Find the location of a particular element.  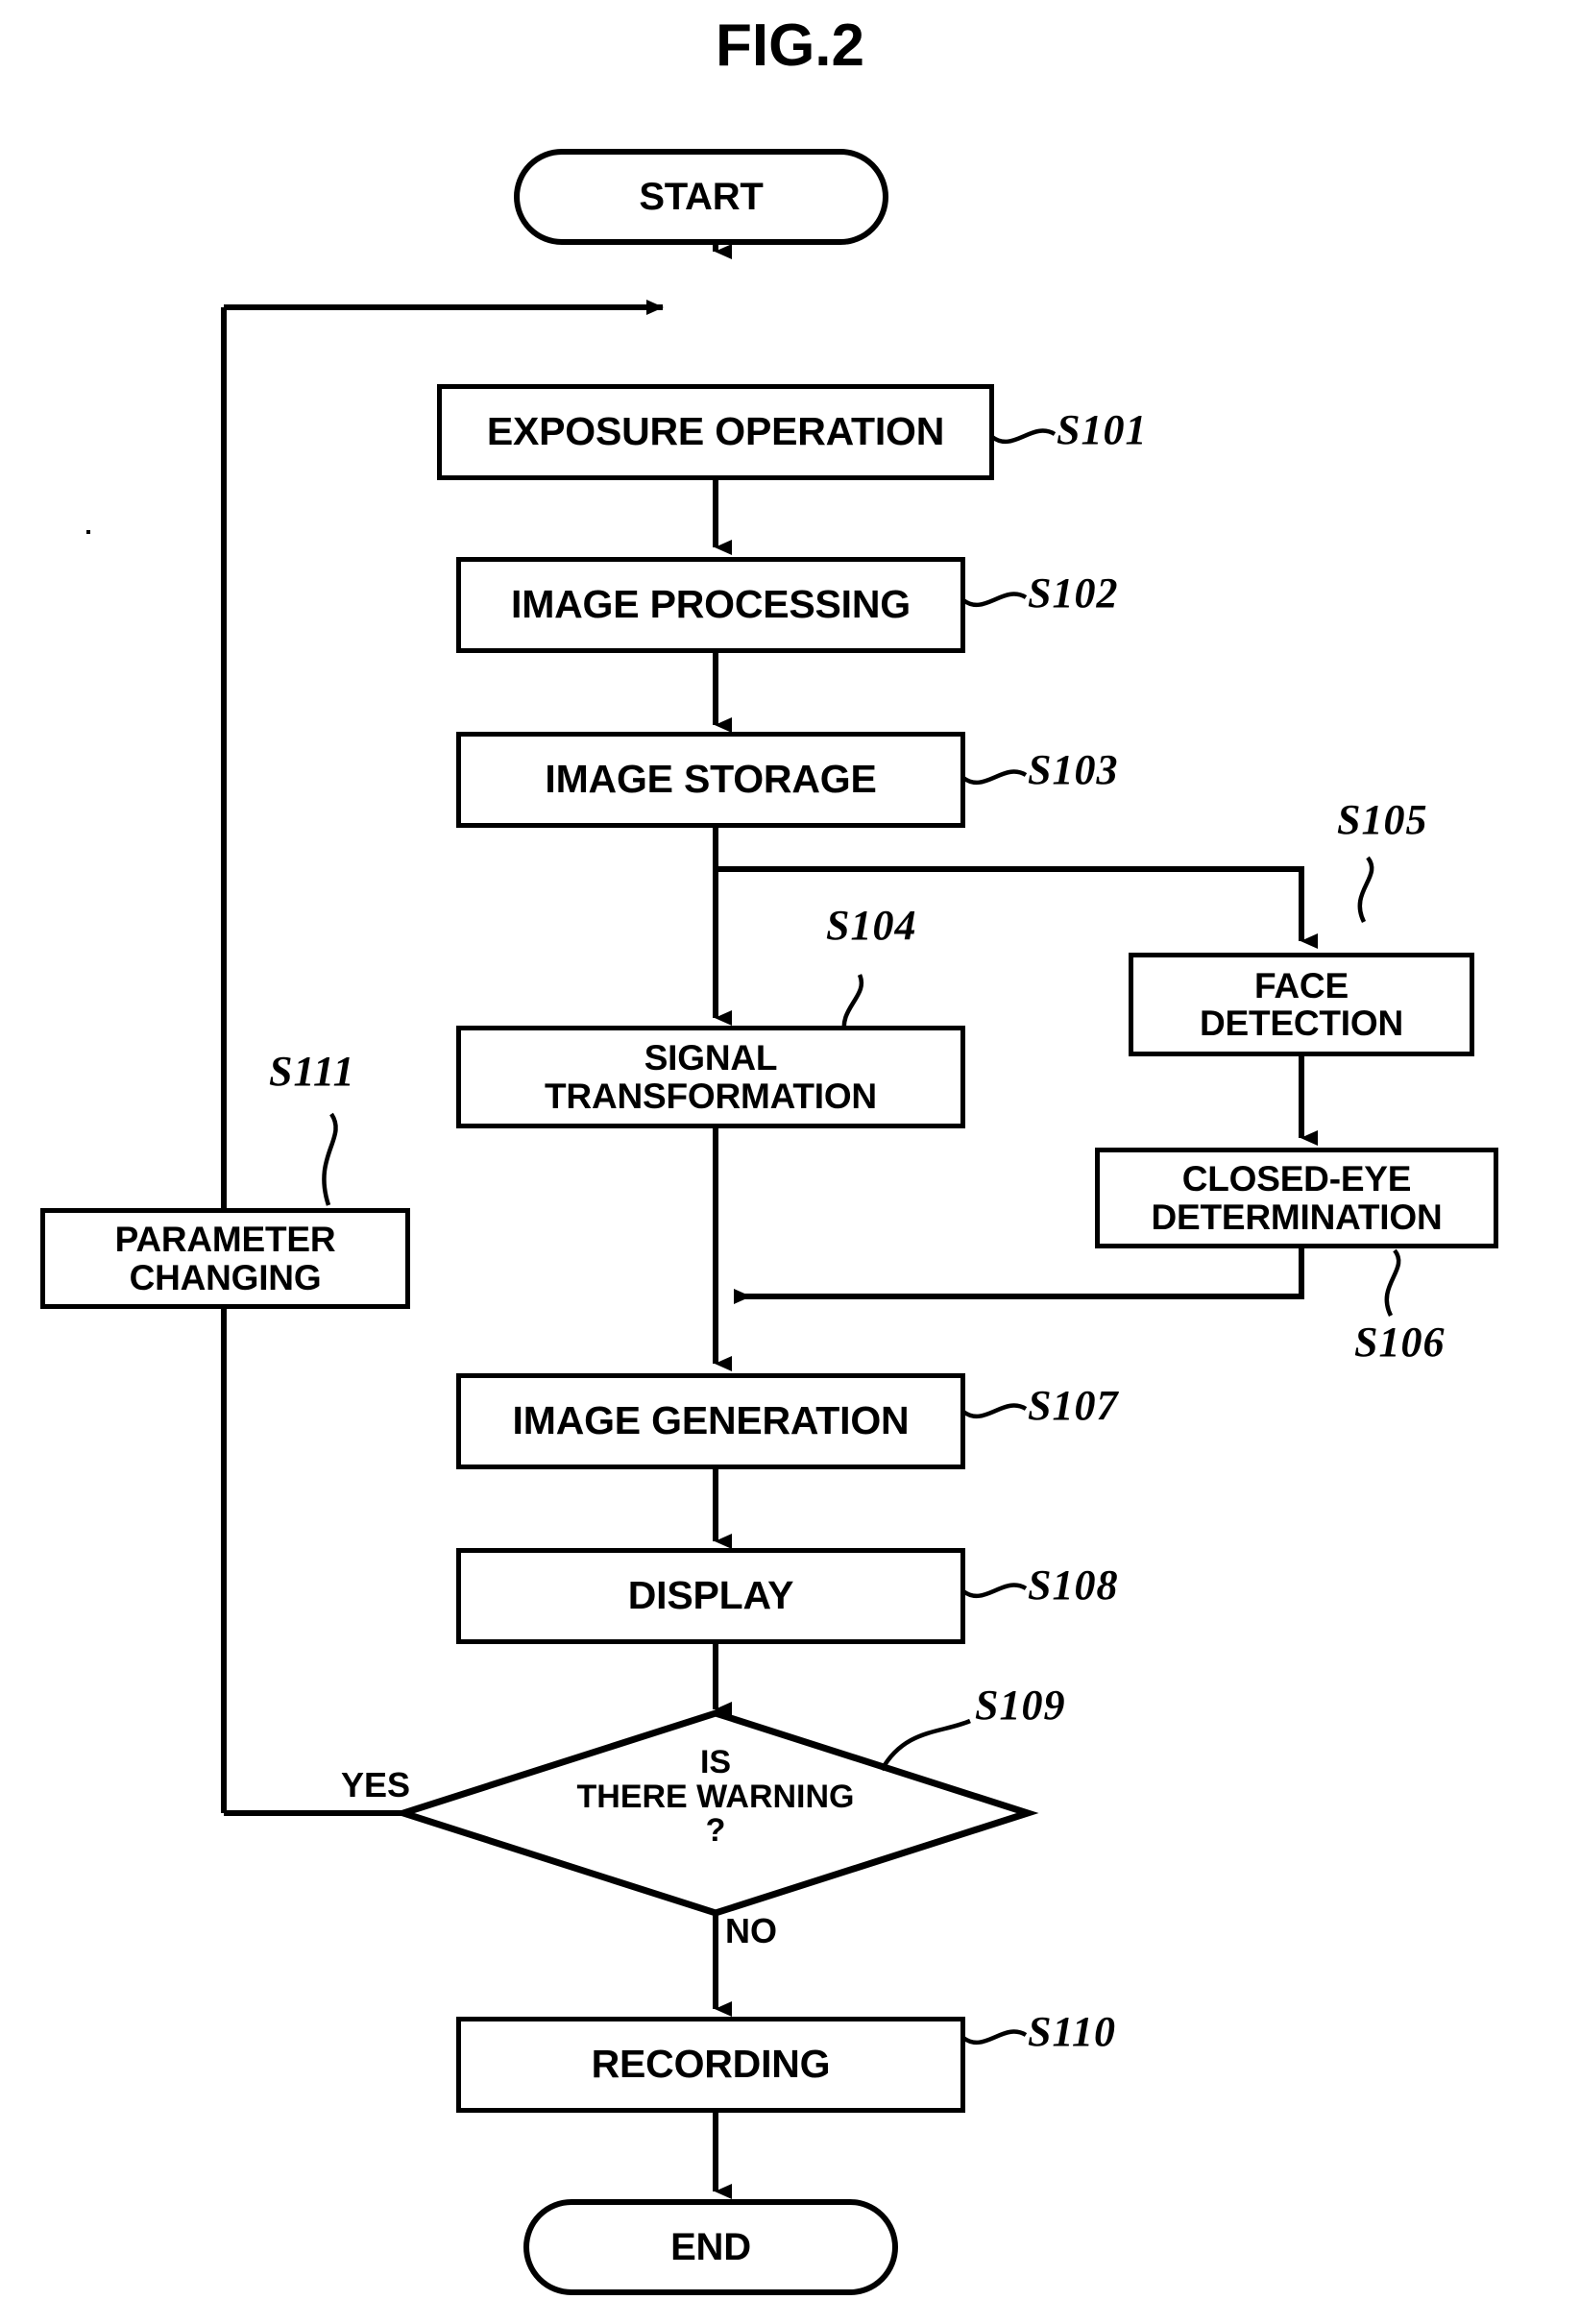

node-image-processing: IMAGE PROCESSING is located at coordinates (710, 605).